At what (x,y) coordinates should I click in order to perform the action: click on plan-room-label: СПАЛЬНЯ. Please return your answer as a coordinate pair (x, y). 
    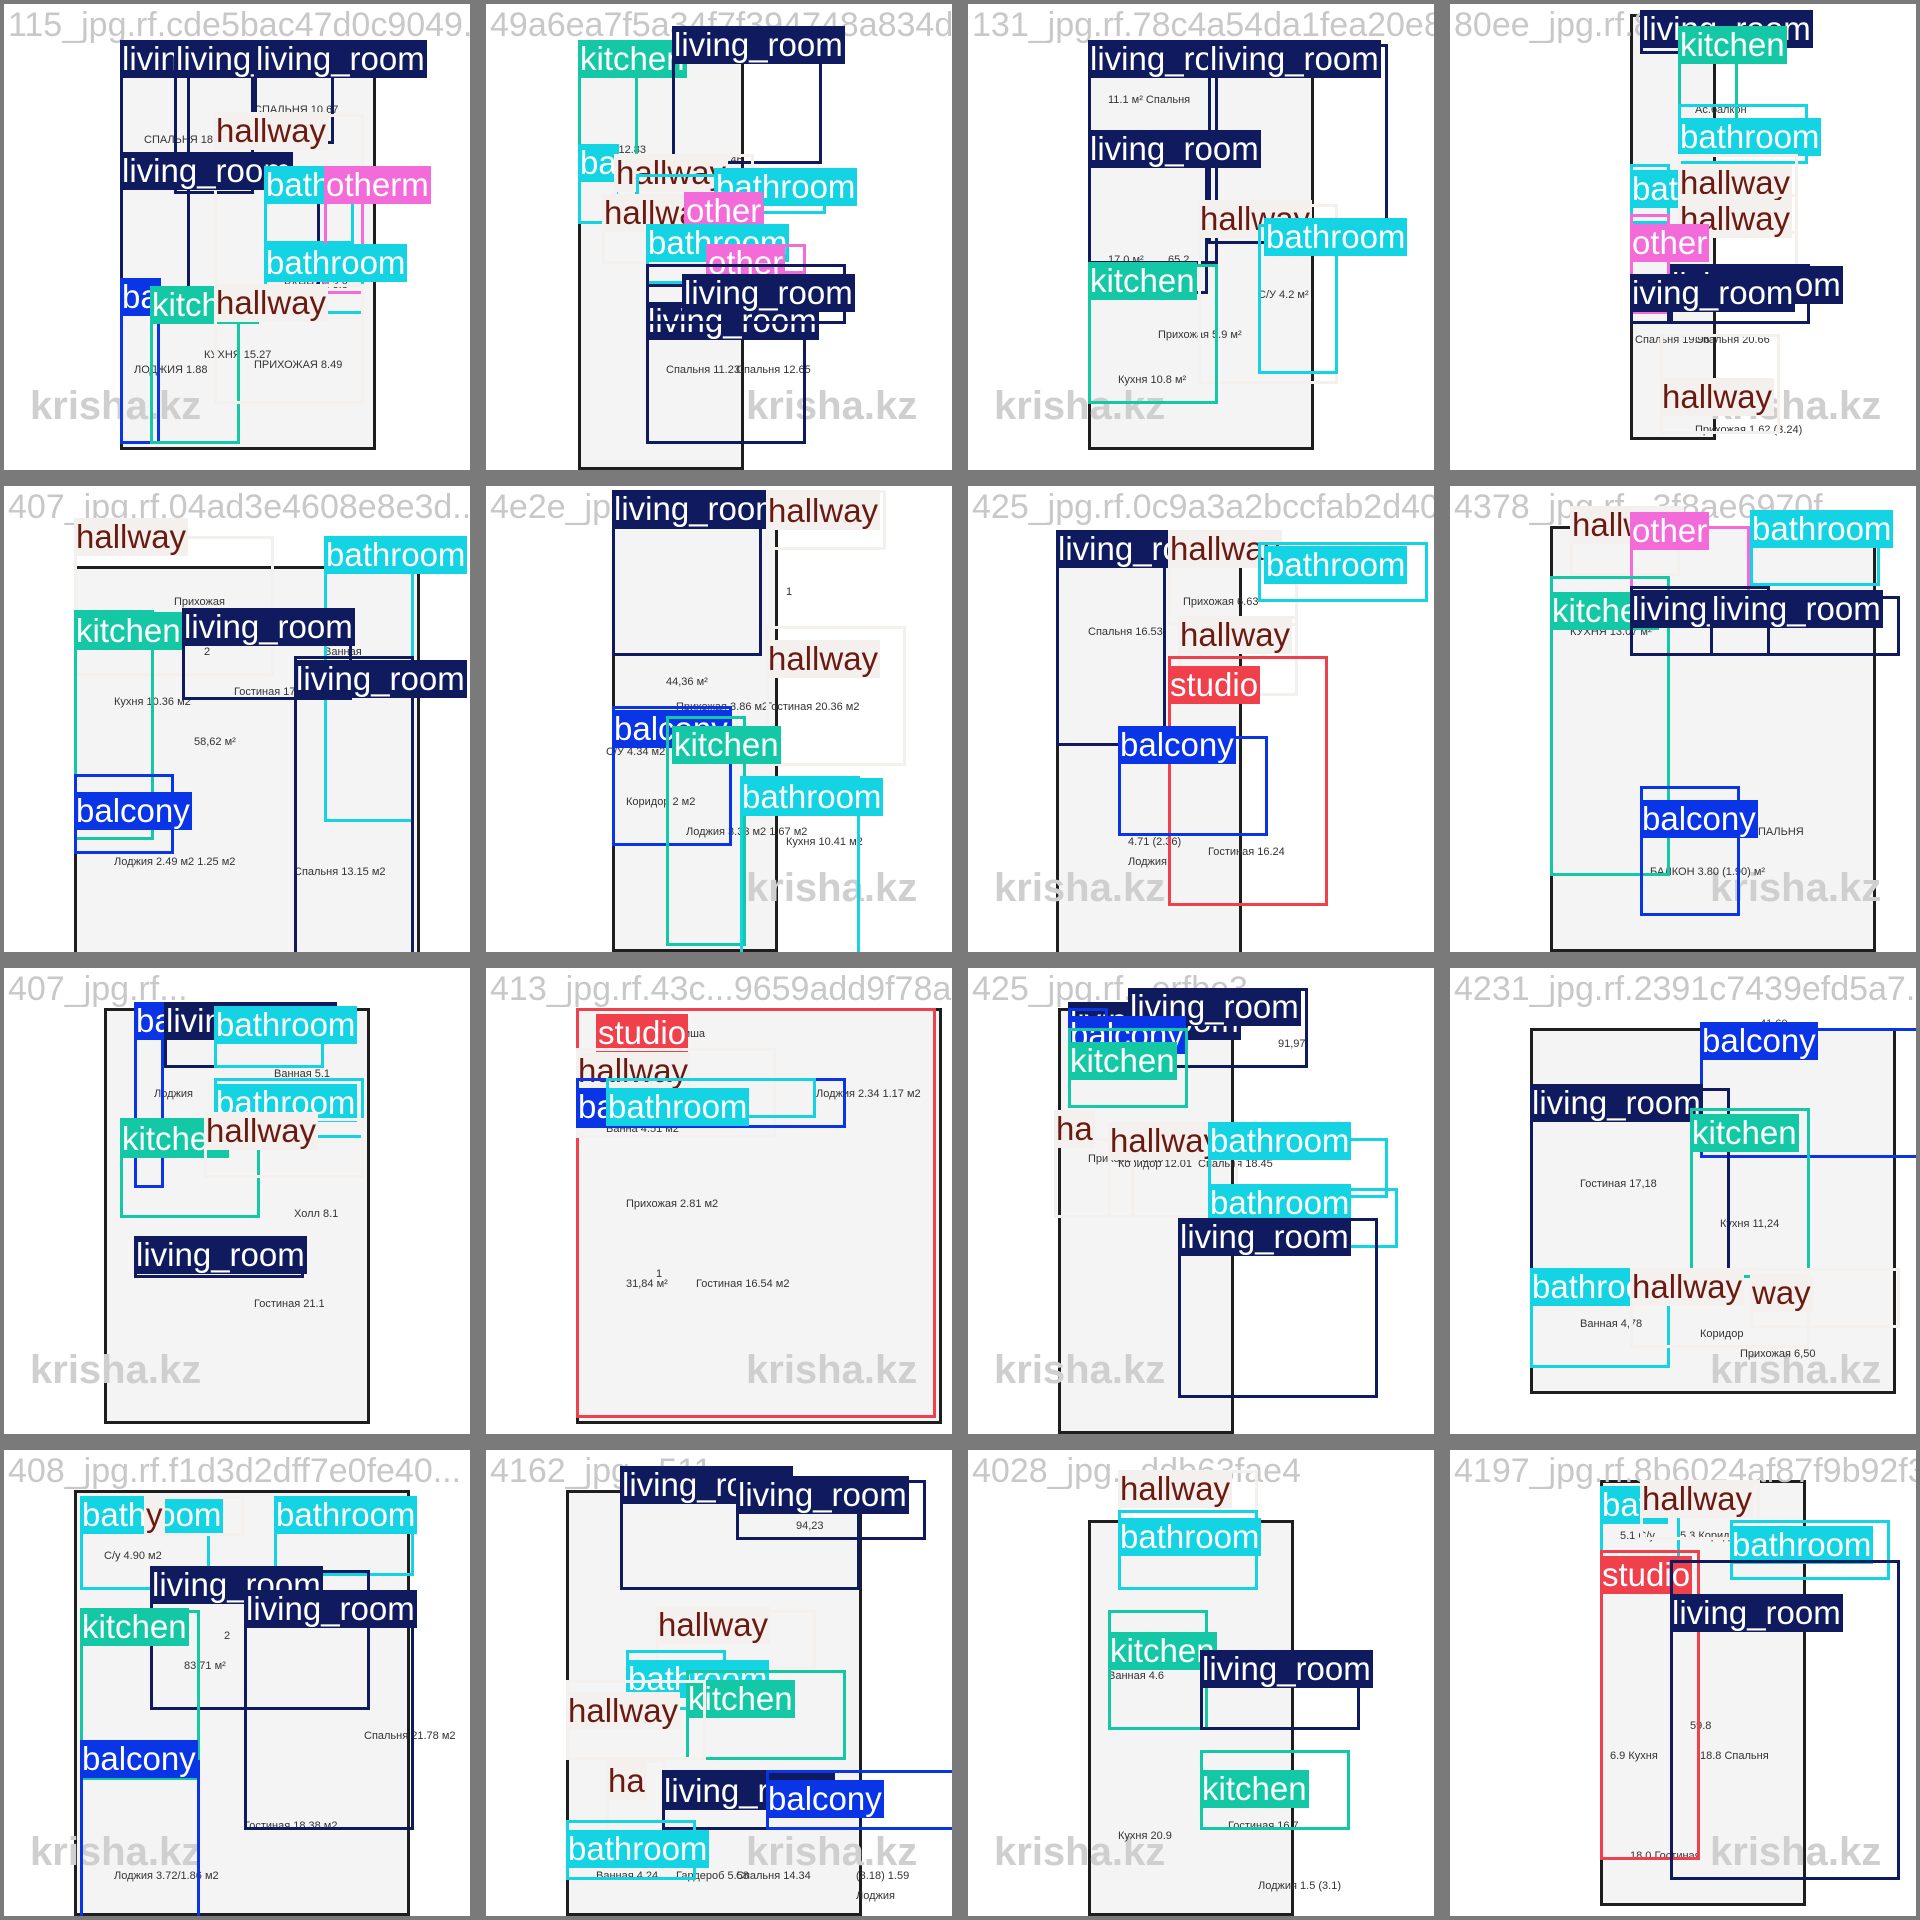
    Looking at the image, I should click on (1777, 832).